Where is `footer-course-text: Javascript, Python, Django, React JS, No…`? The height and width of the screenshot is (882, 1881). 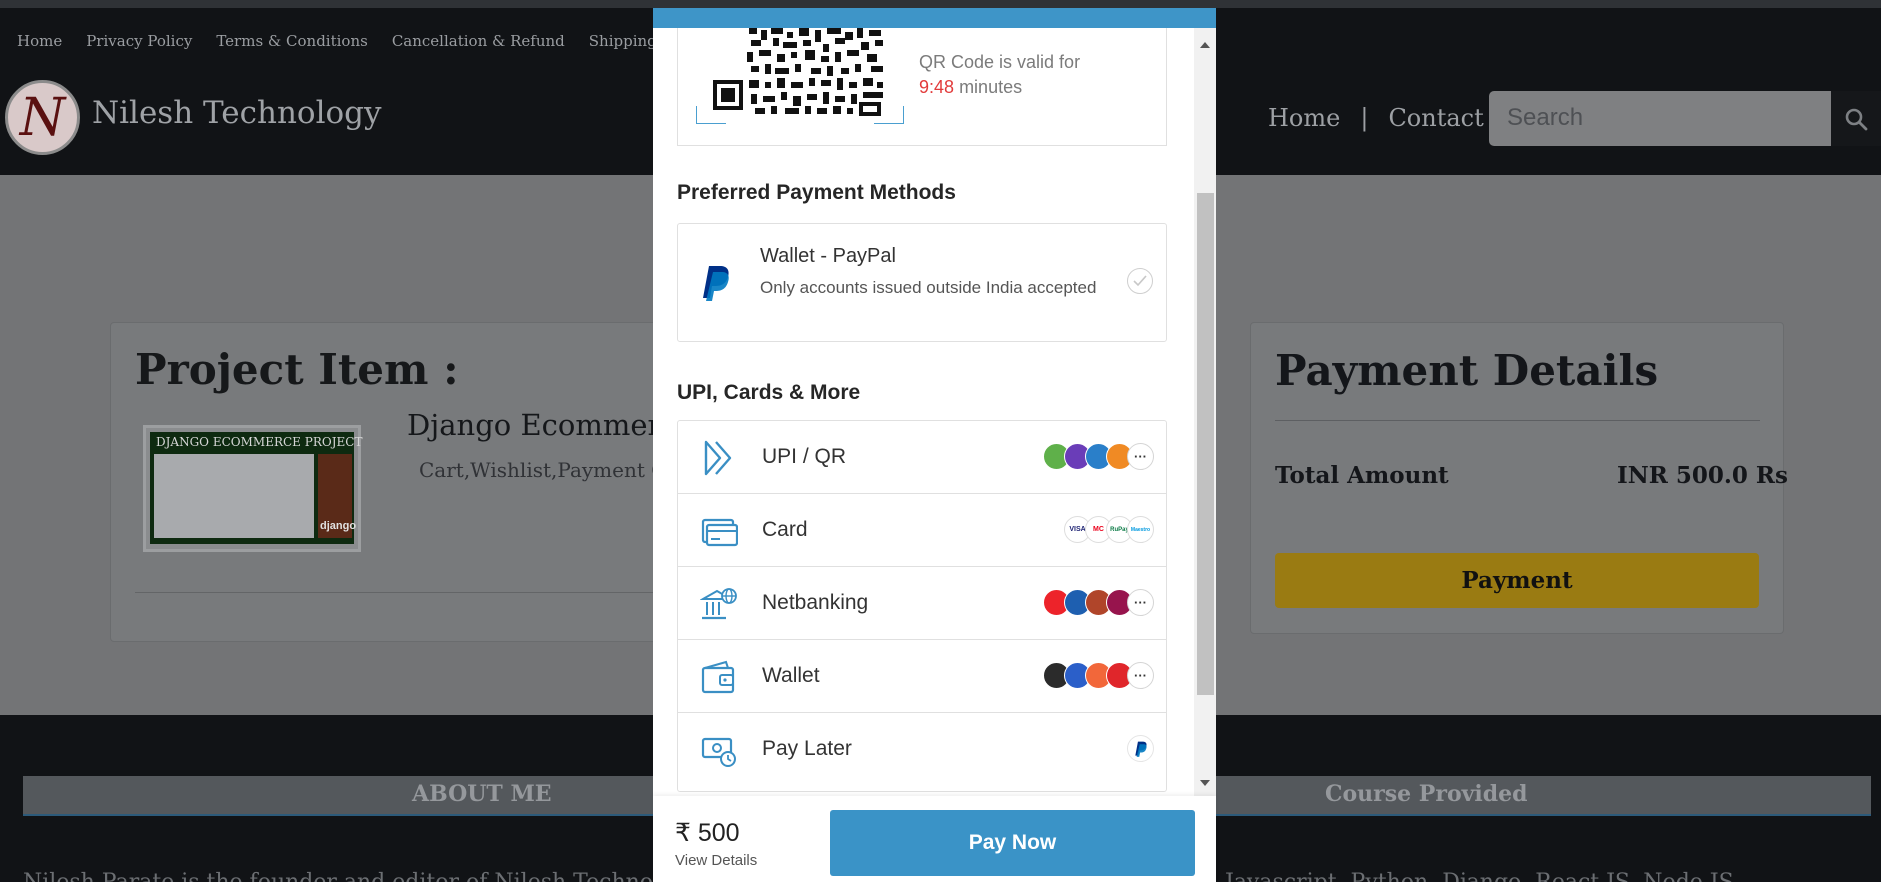
footer-course-text: Javascript, Python, Django, React JS, No… is located at coordinates (1479, 876).